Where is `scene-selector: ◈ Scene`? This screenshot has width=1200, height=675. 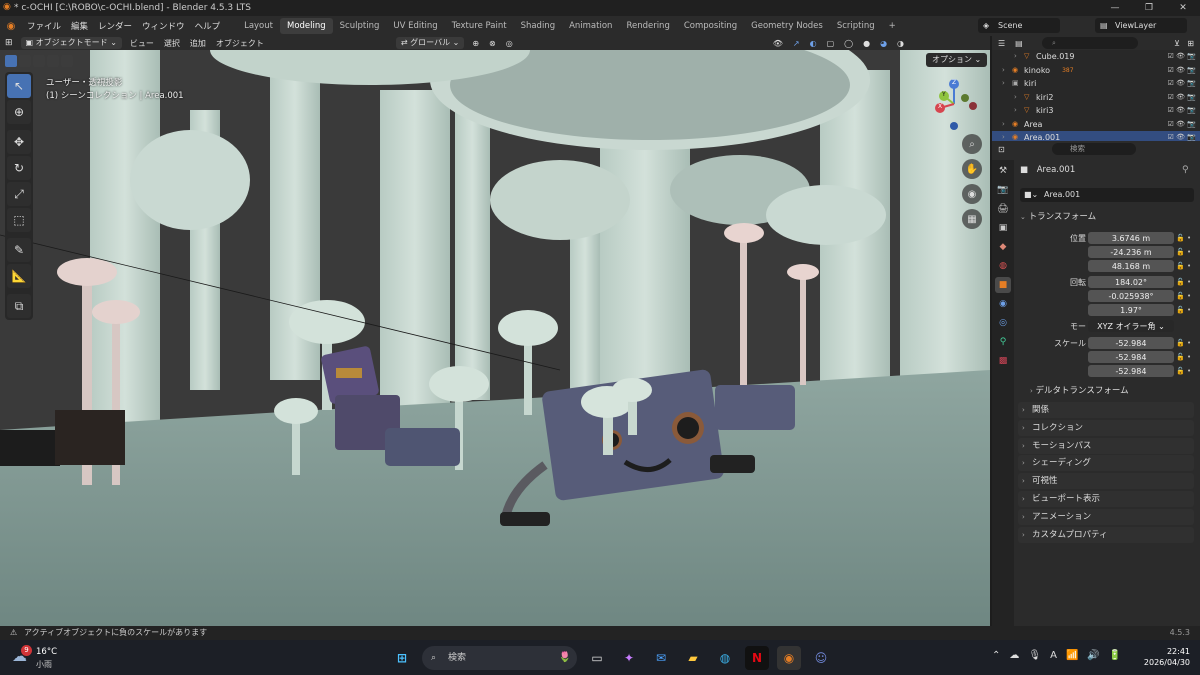 scene-selector: ◈ Scene is located at coordinates (1019, 25).